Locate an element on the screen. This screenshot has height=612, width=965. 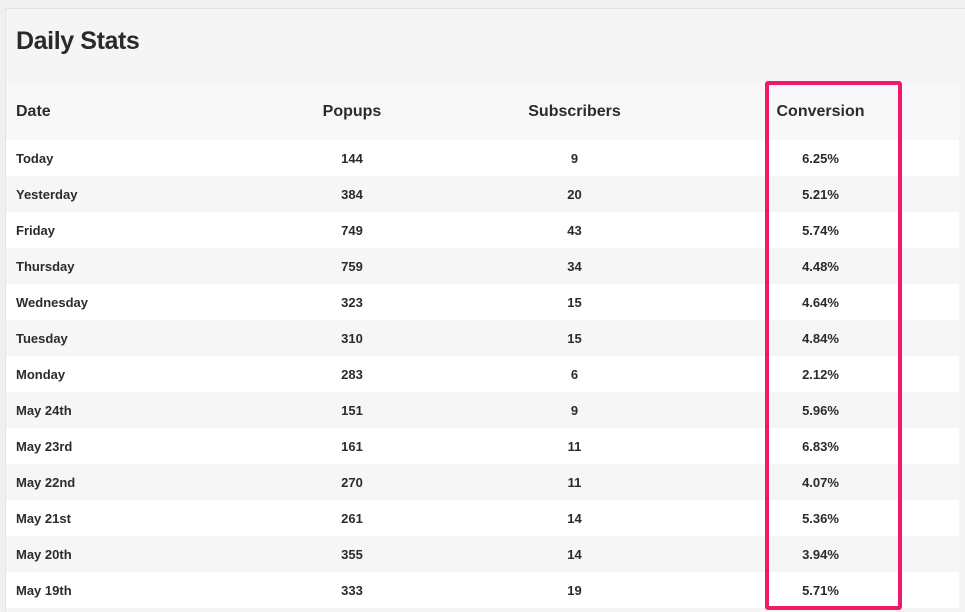
date-cell: May 21st is located at coordinates (43, 518).